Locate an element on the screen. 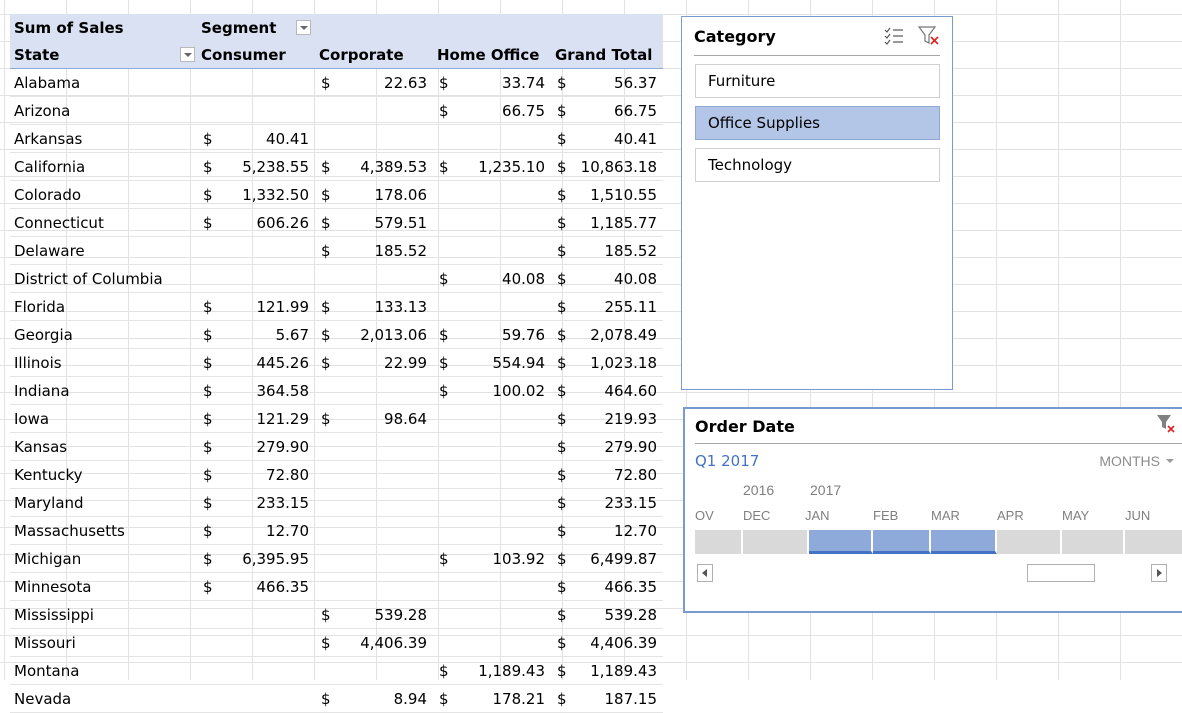 This screenshot has height=713, width=1182. cell-home-office: $59.76 is located at coordinates (492, 334).